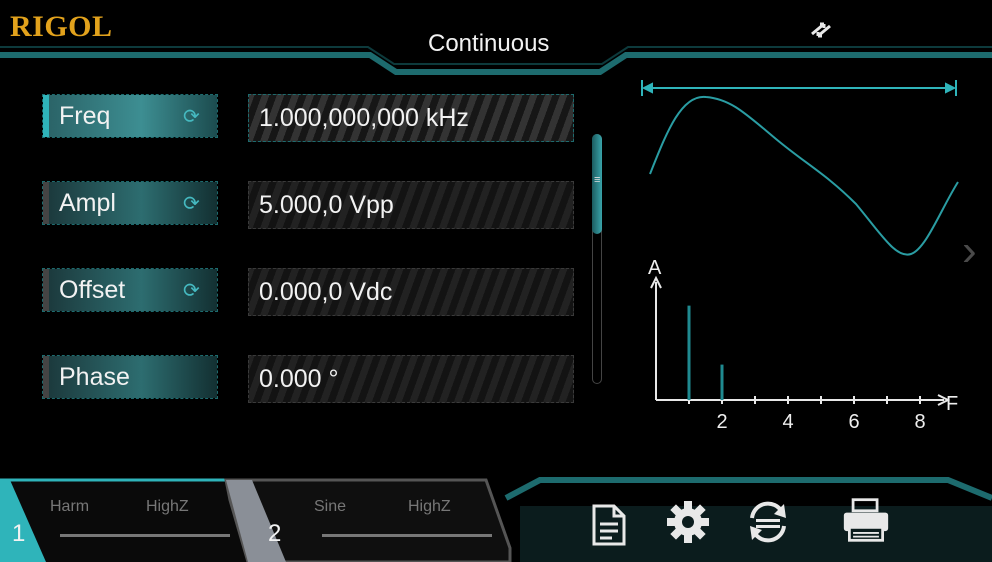 The height and width of the screenshot is (562, 992). I want to click on spectrum-x-label: F, so click(952, 404).